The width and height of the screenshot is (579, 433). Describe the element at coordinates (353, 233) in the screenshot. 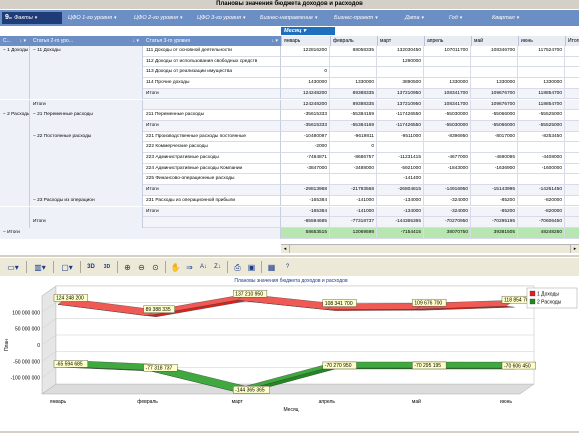

I see `value-cell: 12069598` at that location.